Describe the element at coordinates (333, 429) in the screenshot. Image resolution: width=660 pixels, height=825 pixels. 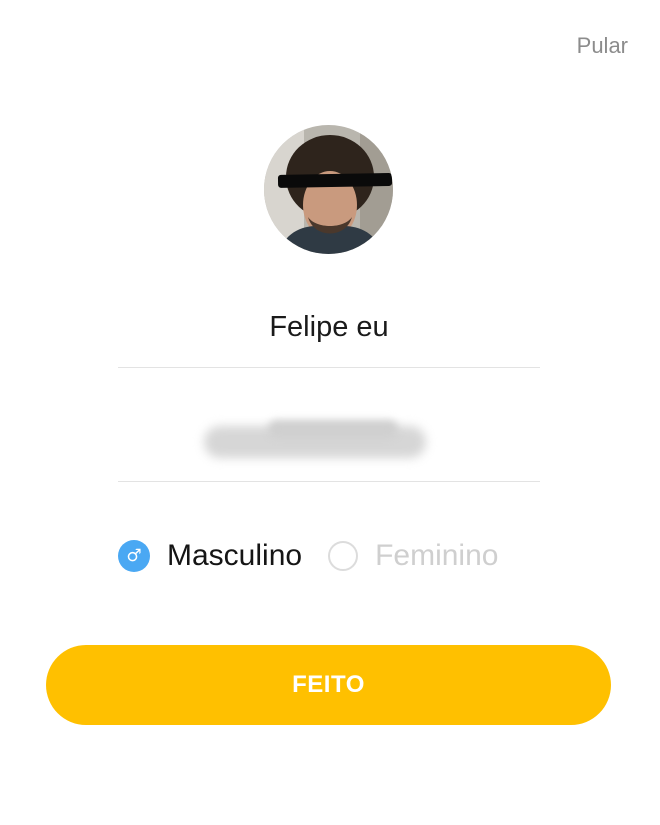
I see `redacted-value-overlay` at that location.